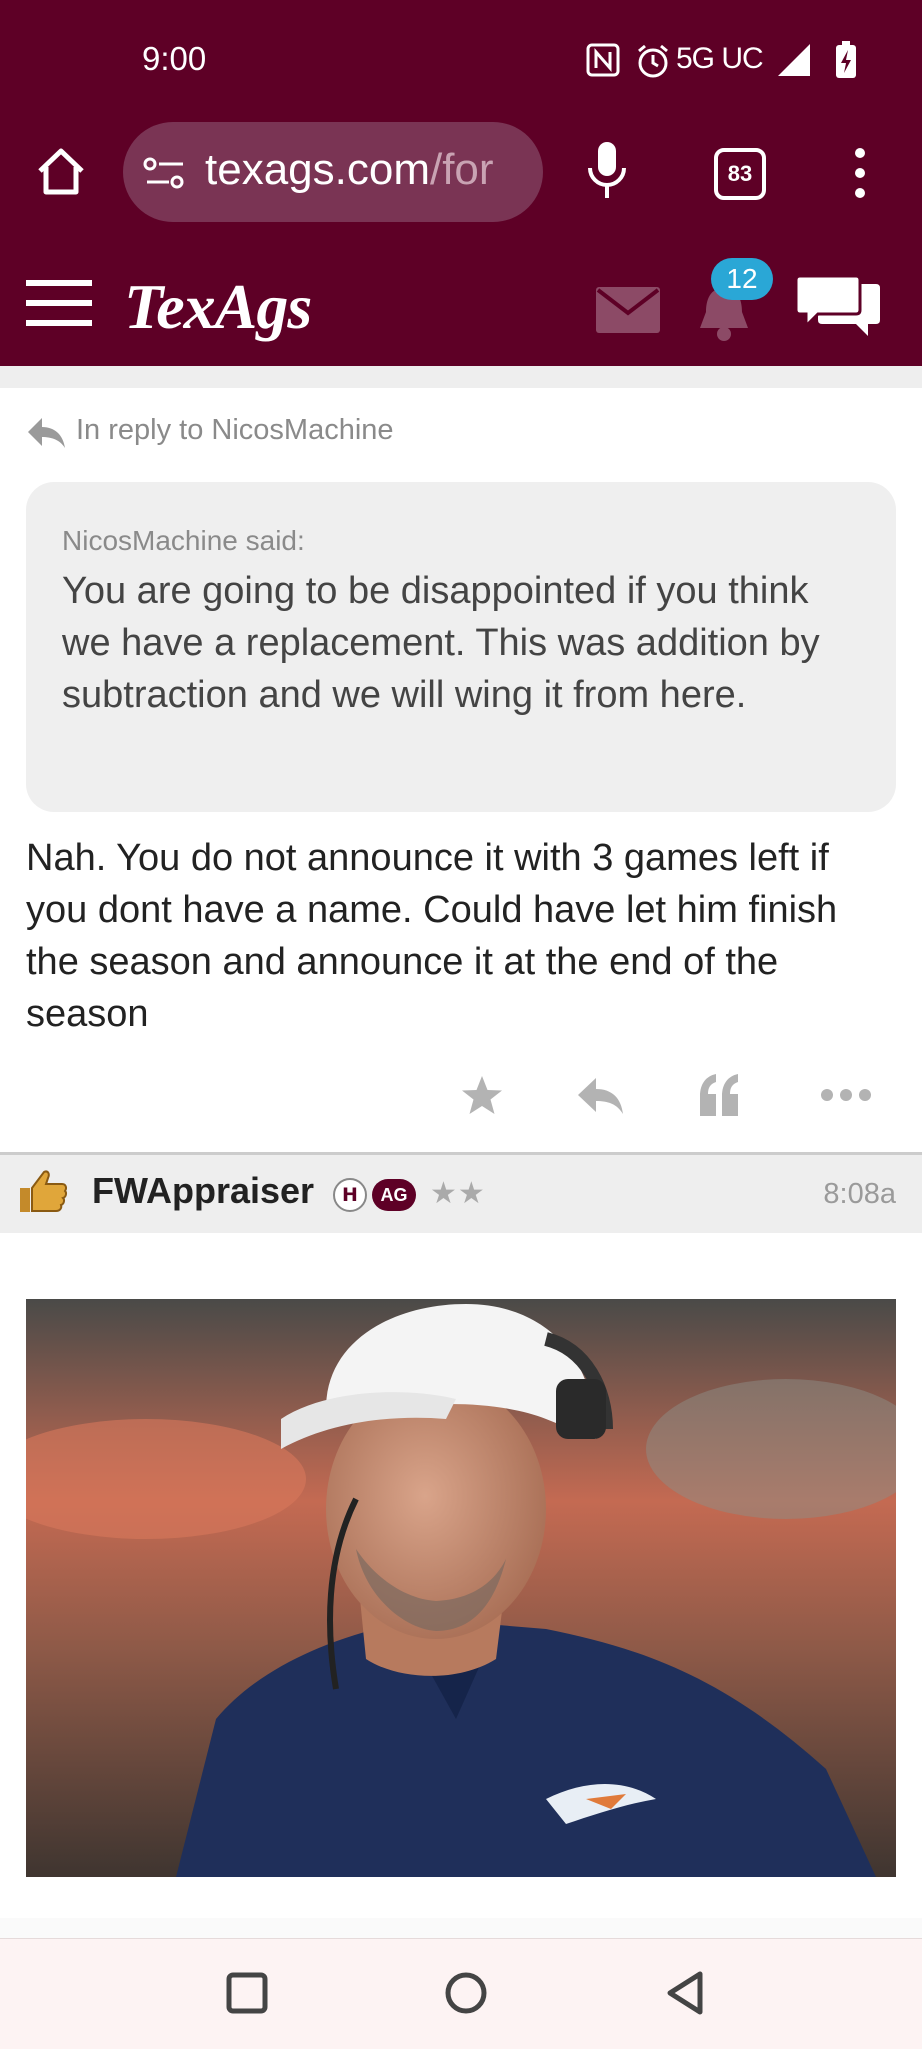  What do you see at coordinates (628, 310) in the screenshot?
I see `mail-icon` at bounding box center [628, 310].